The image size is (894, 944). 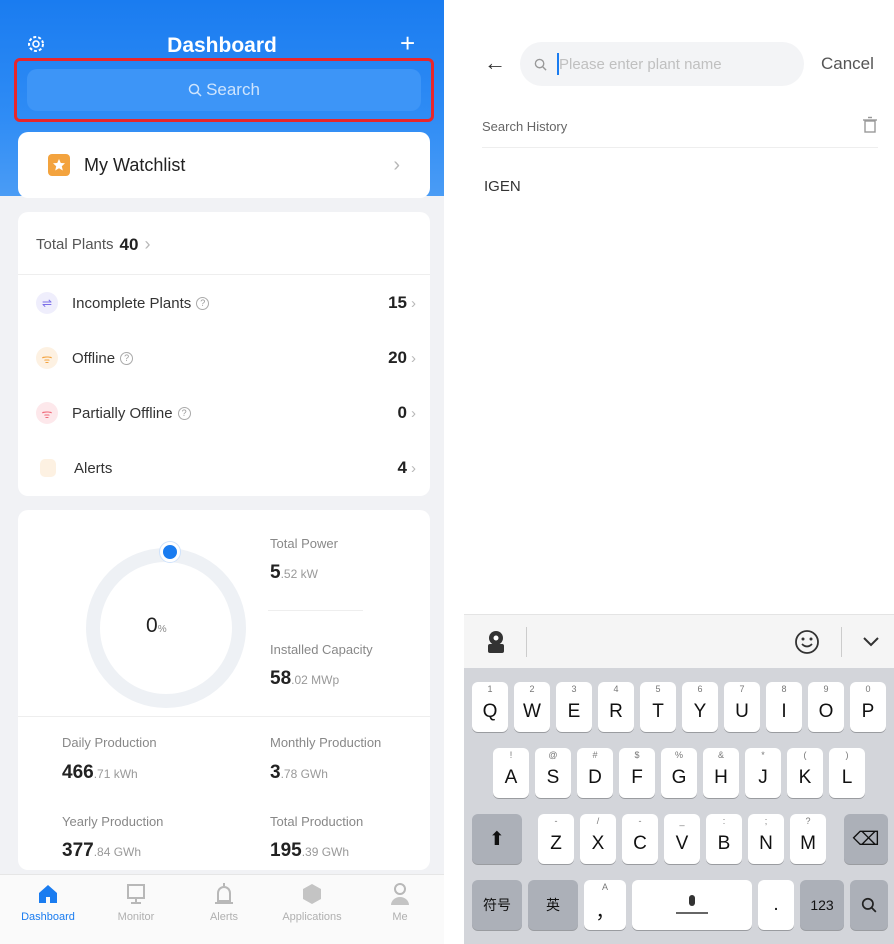 What do you see at coordinates (595, 777) in the screenshot?
I see `key-char: D` at bounding box center [595, 777].